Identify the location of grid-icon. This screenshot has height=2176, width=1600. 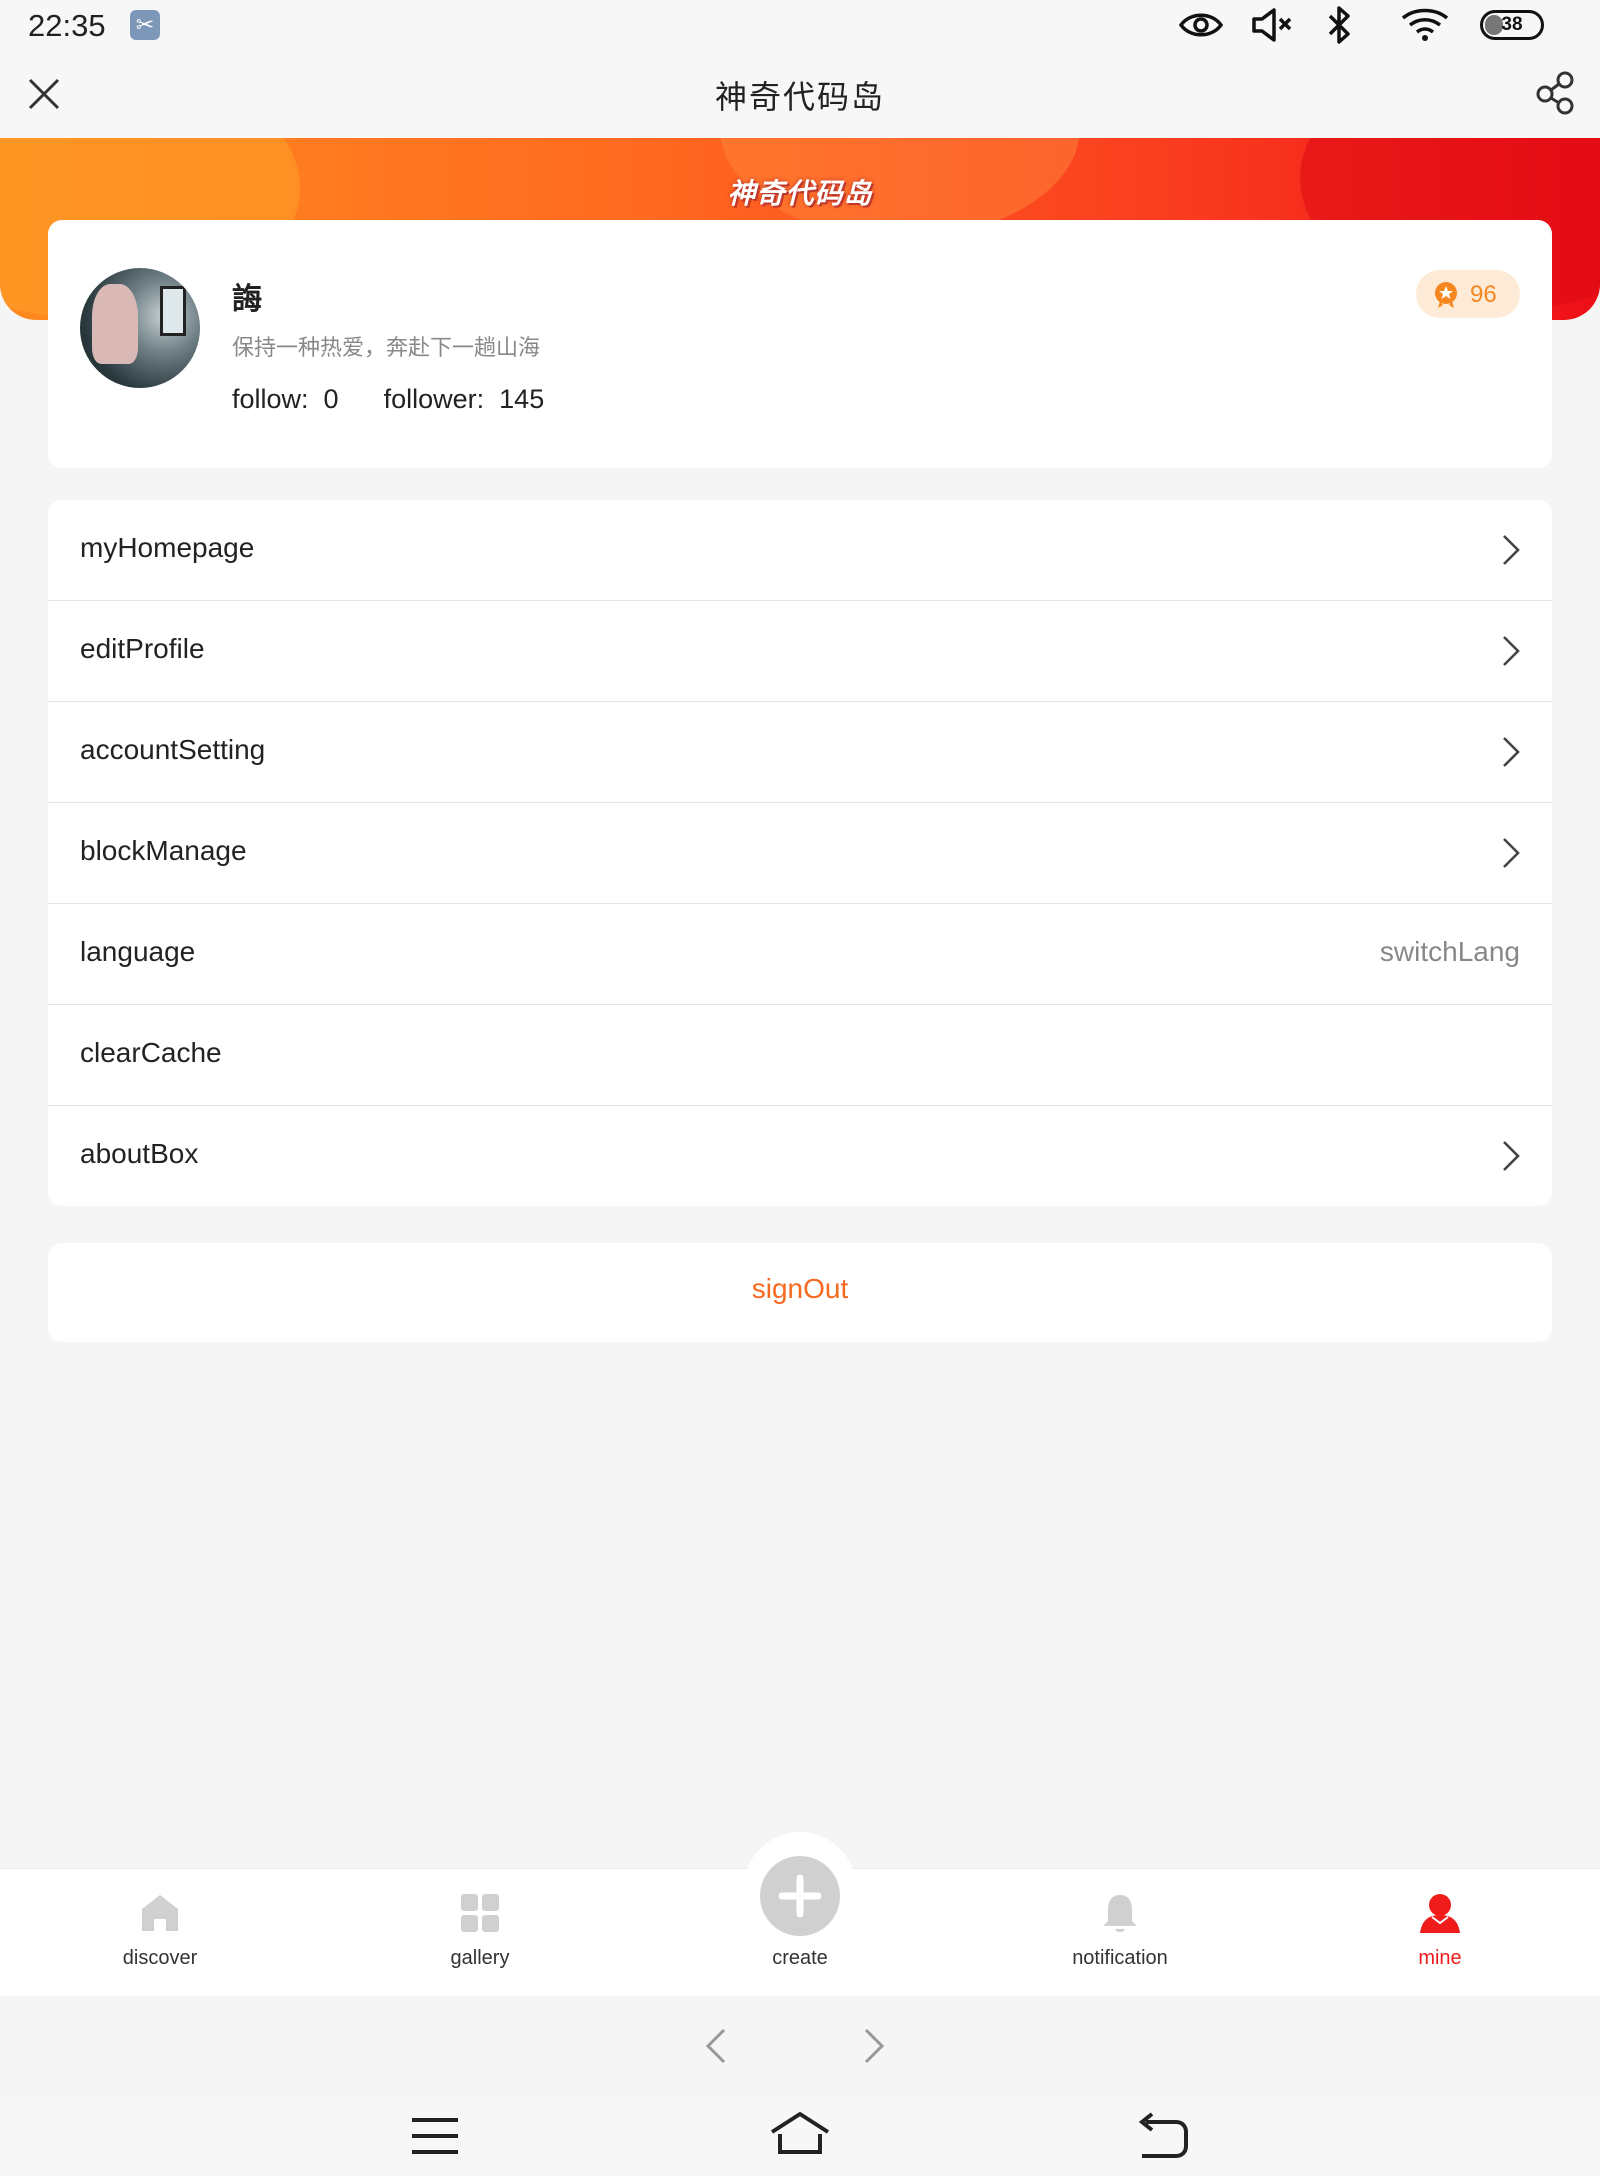
(480, 1913).